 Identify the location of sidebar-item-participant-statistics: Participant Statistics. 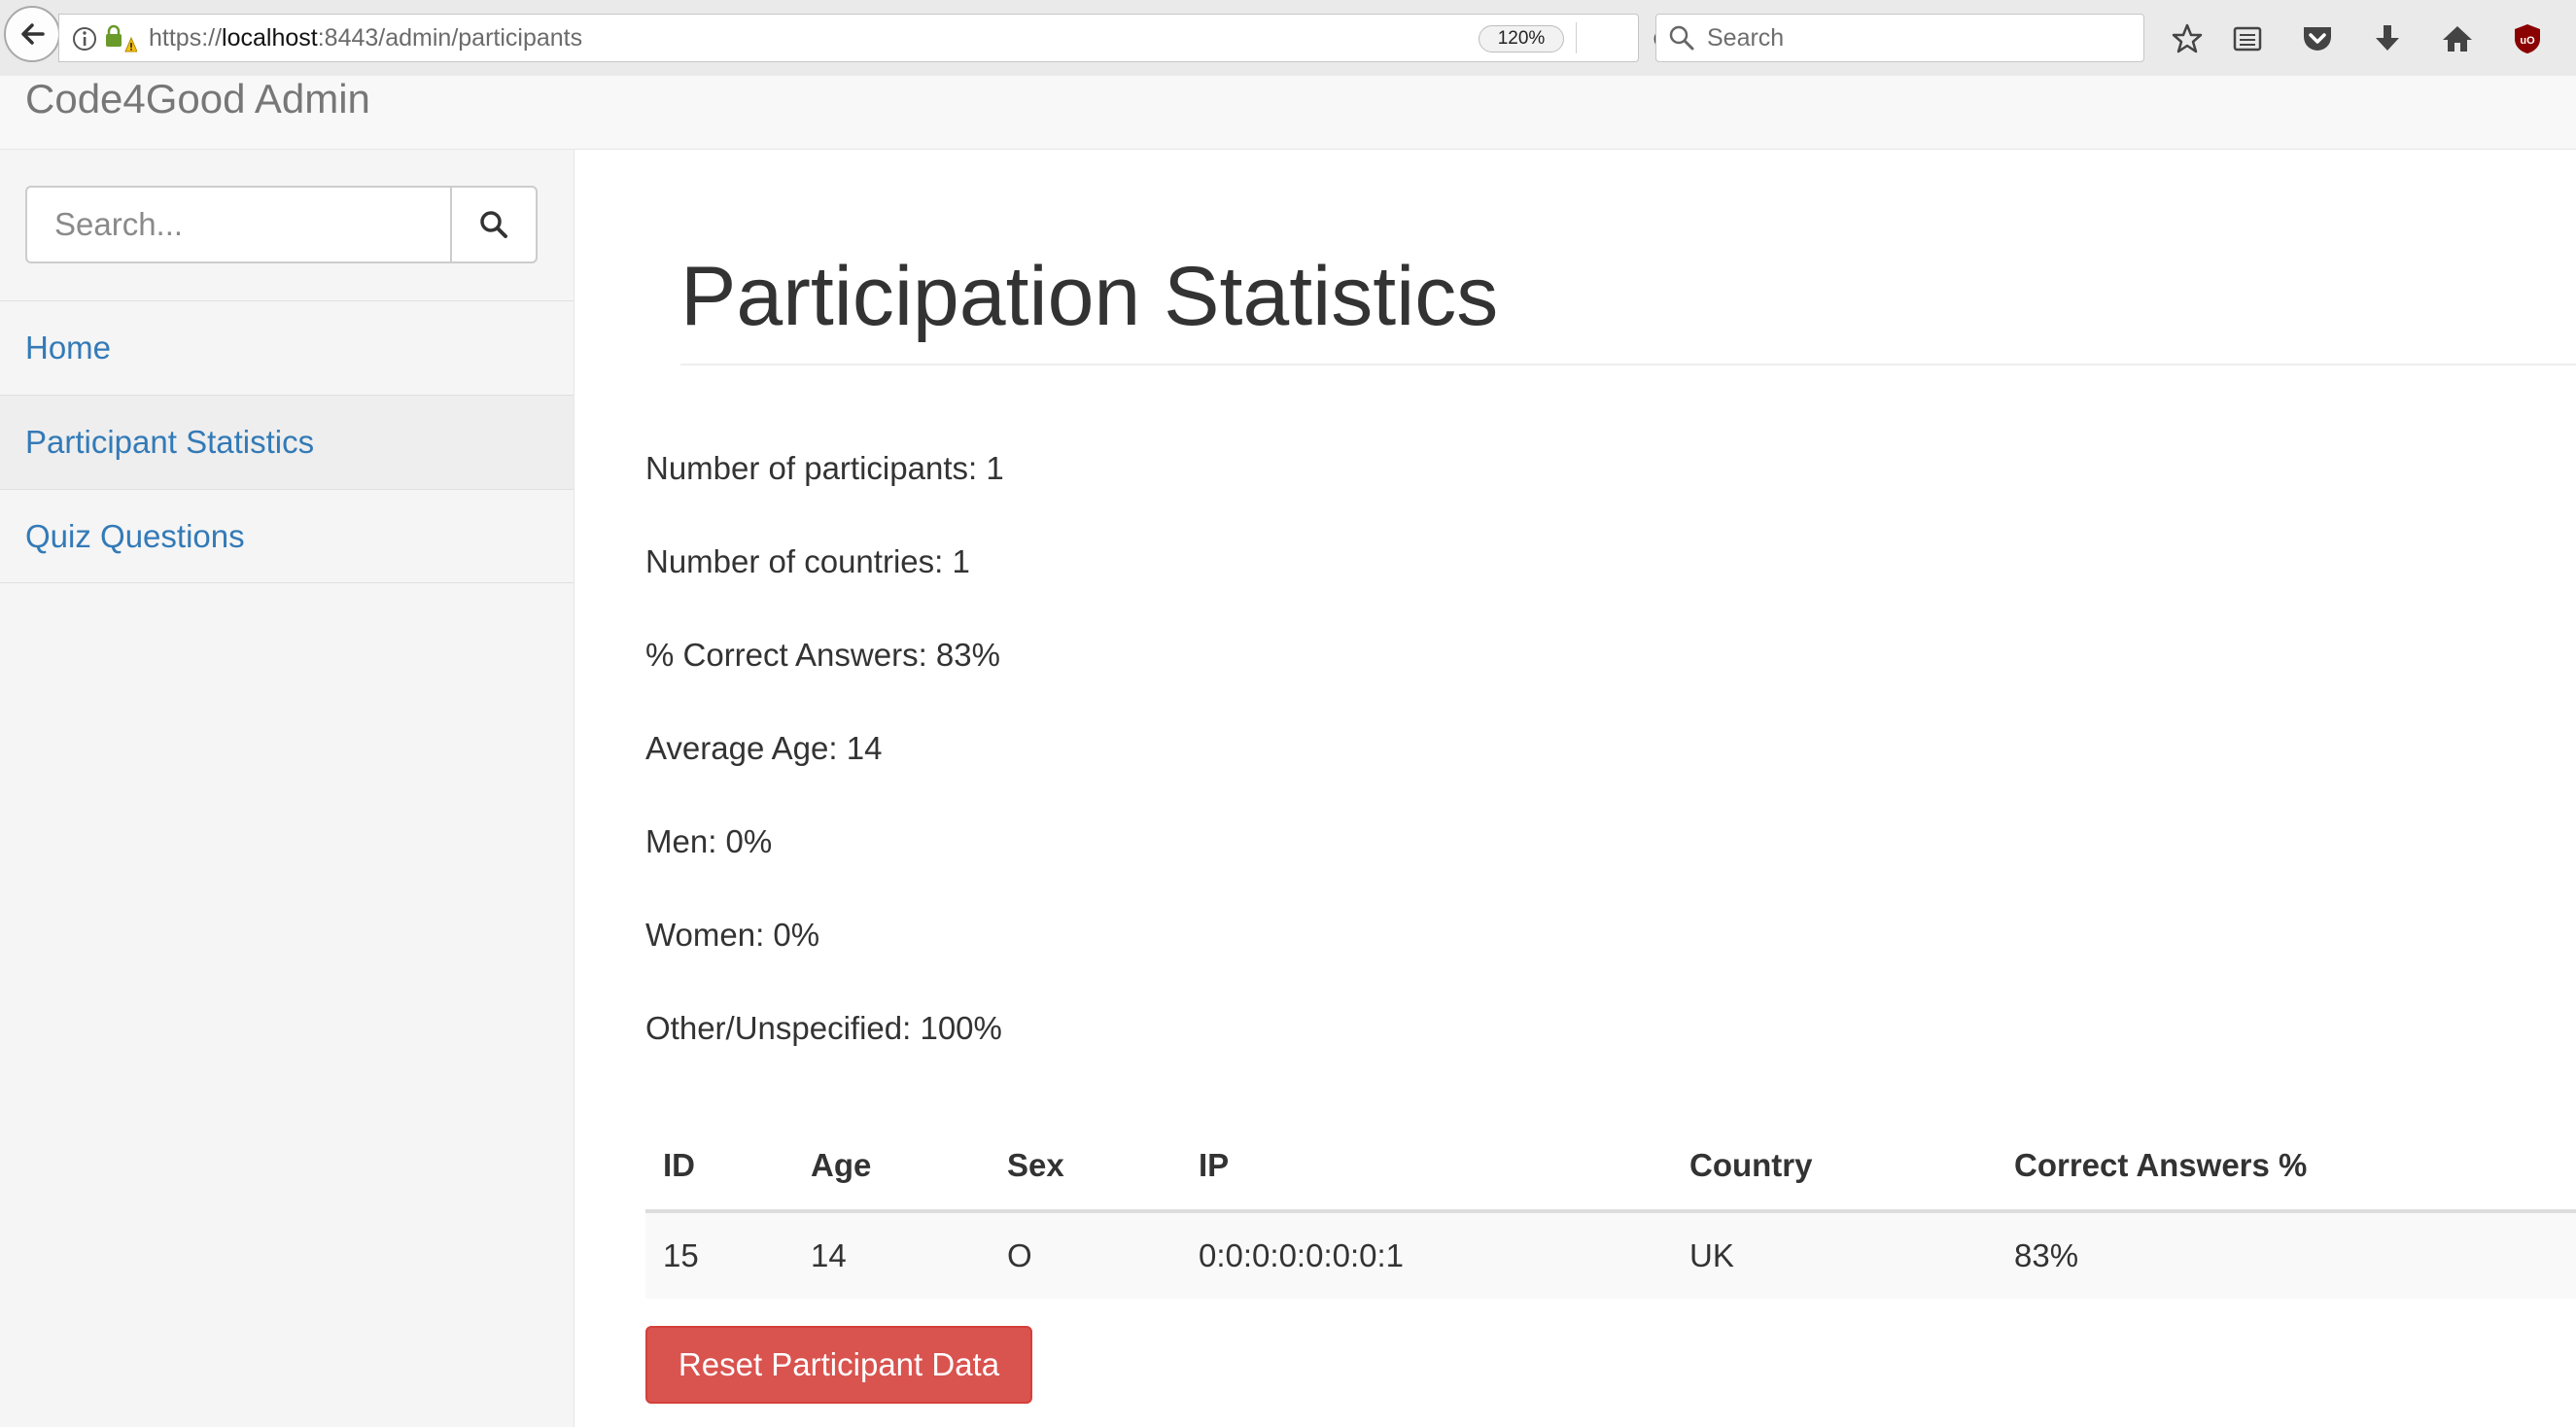
(287, 442).